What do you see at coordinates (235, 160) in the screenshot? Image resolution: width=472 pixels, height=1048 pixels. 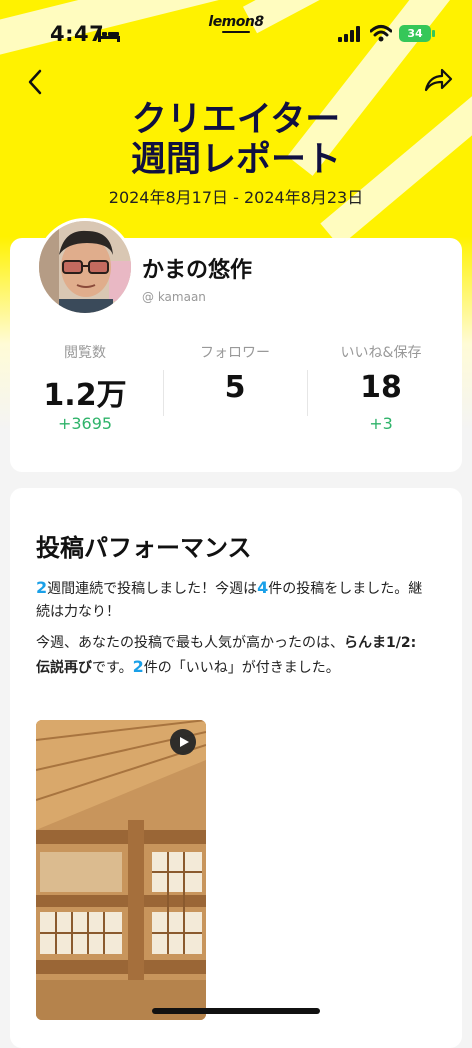 I see `page-title-line2: 週間レポート` at bounding box center [235, 160].